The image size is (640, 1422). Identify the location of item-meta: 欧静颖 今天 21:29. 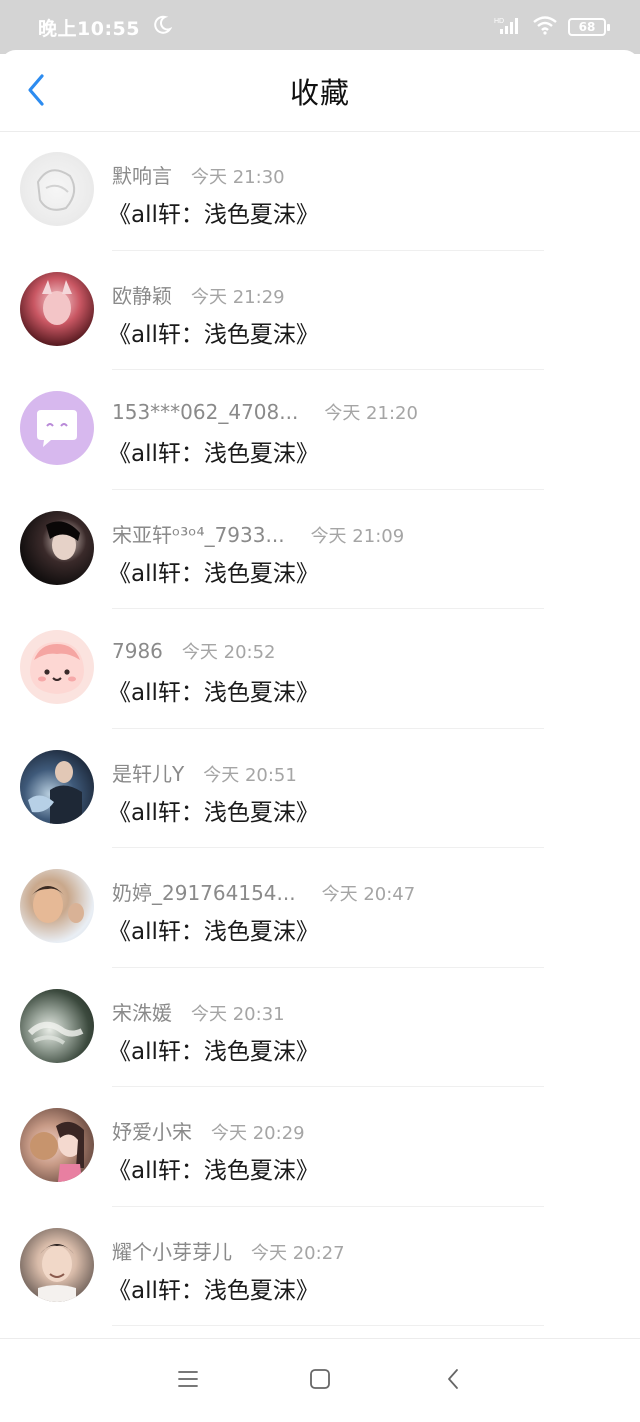
(198, 294).